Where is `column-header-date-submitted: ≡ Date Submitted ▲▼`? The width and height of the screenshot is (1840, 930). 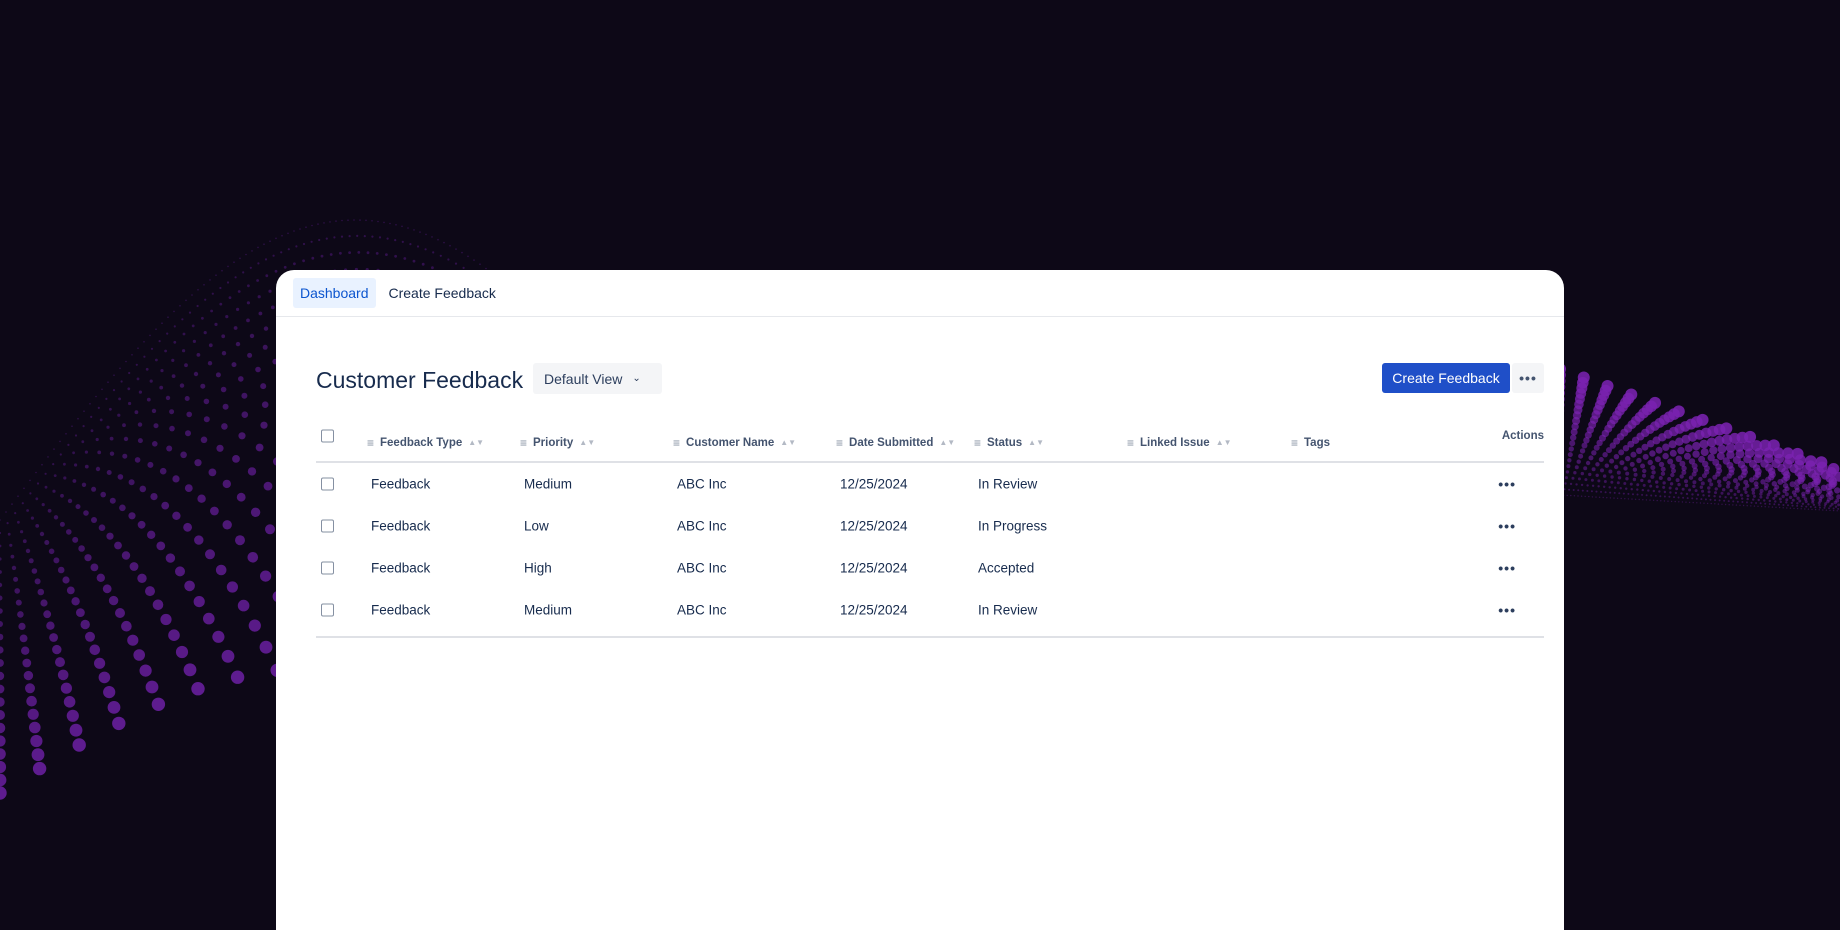
column-header-date-submitted: ≡ Date Submitted ▲▼ is located at coordinates (895, 443).